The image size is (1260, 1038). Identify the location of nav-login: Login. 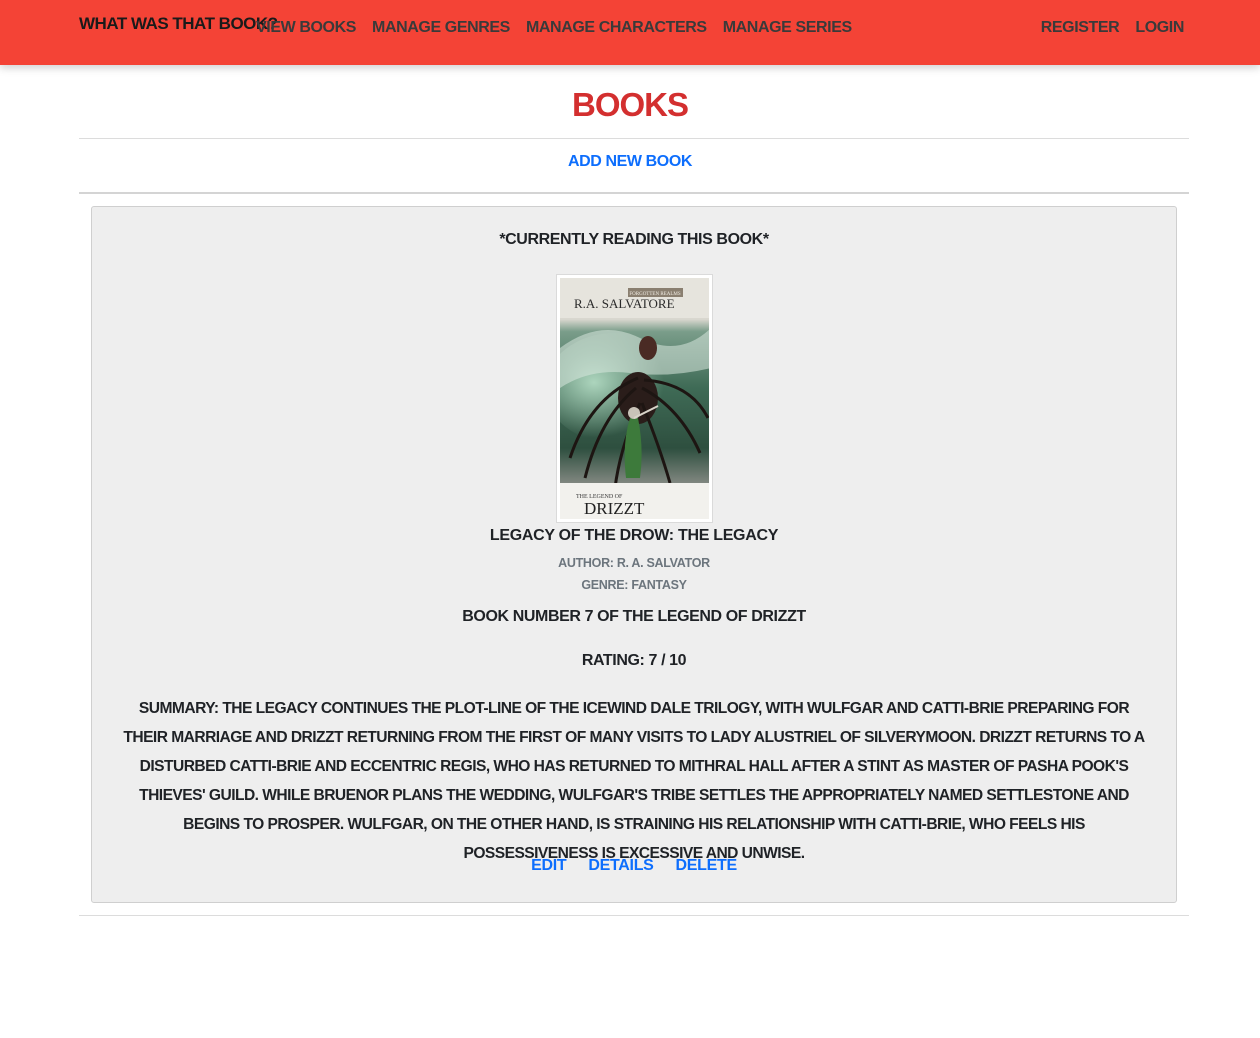
(1159, 28).